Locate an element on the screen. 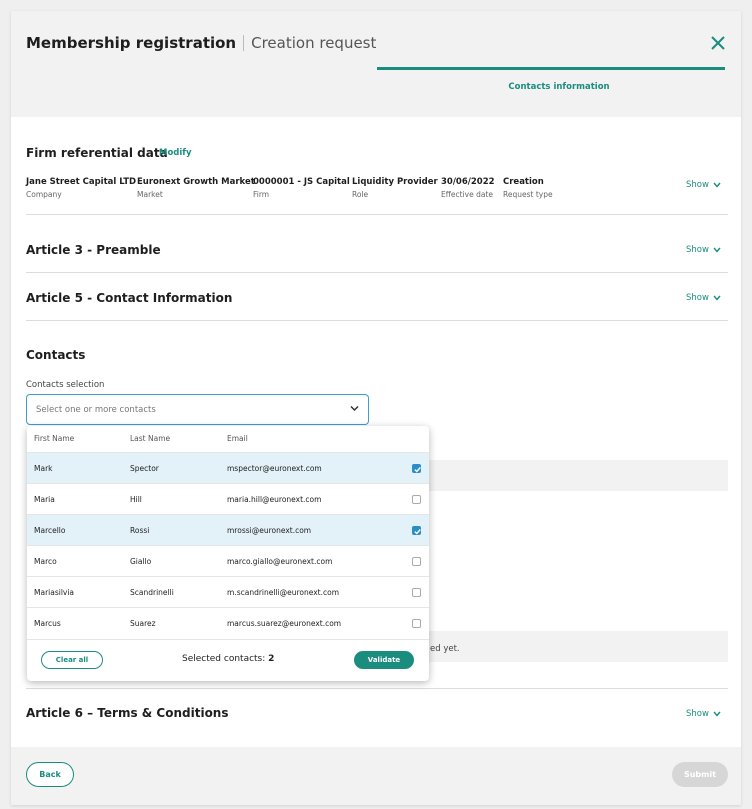 The height and width of the screenshot is (809, 752). contact-email: m.scandrinelli@euronext.com is located at coordinates (283, 592).